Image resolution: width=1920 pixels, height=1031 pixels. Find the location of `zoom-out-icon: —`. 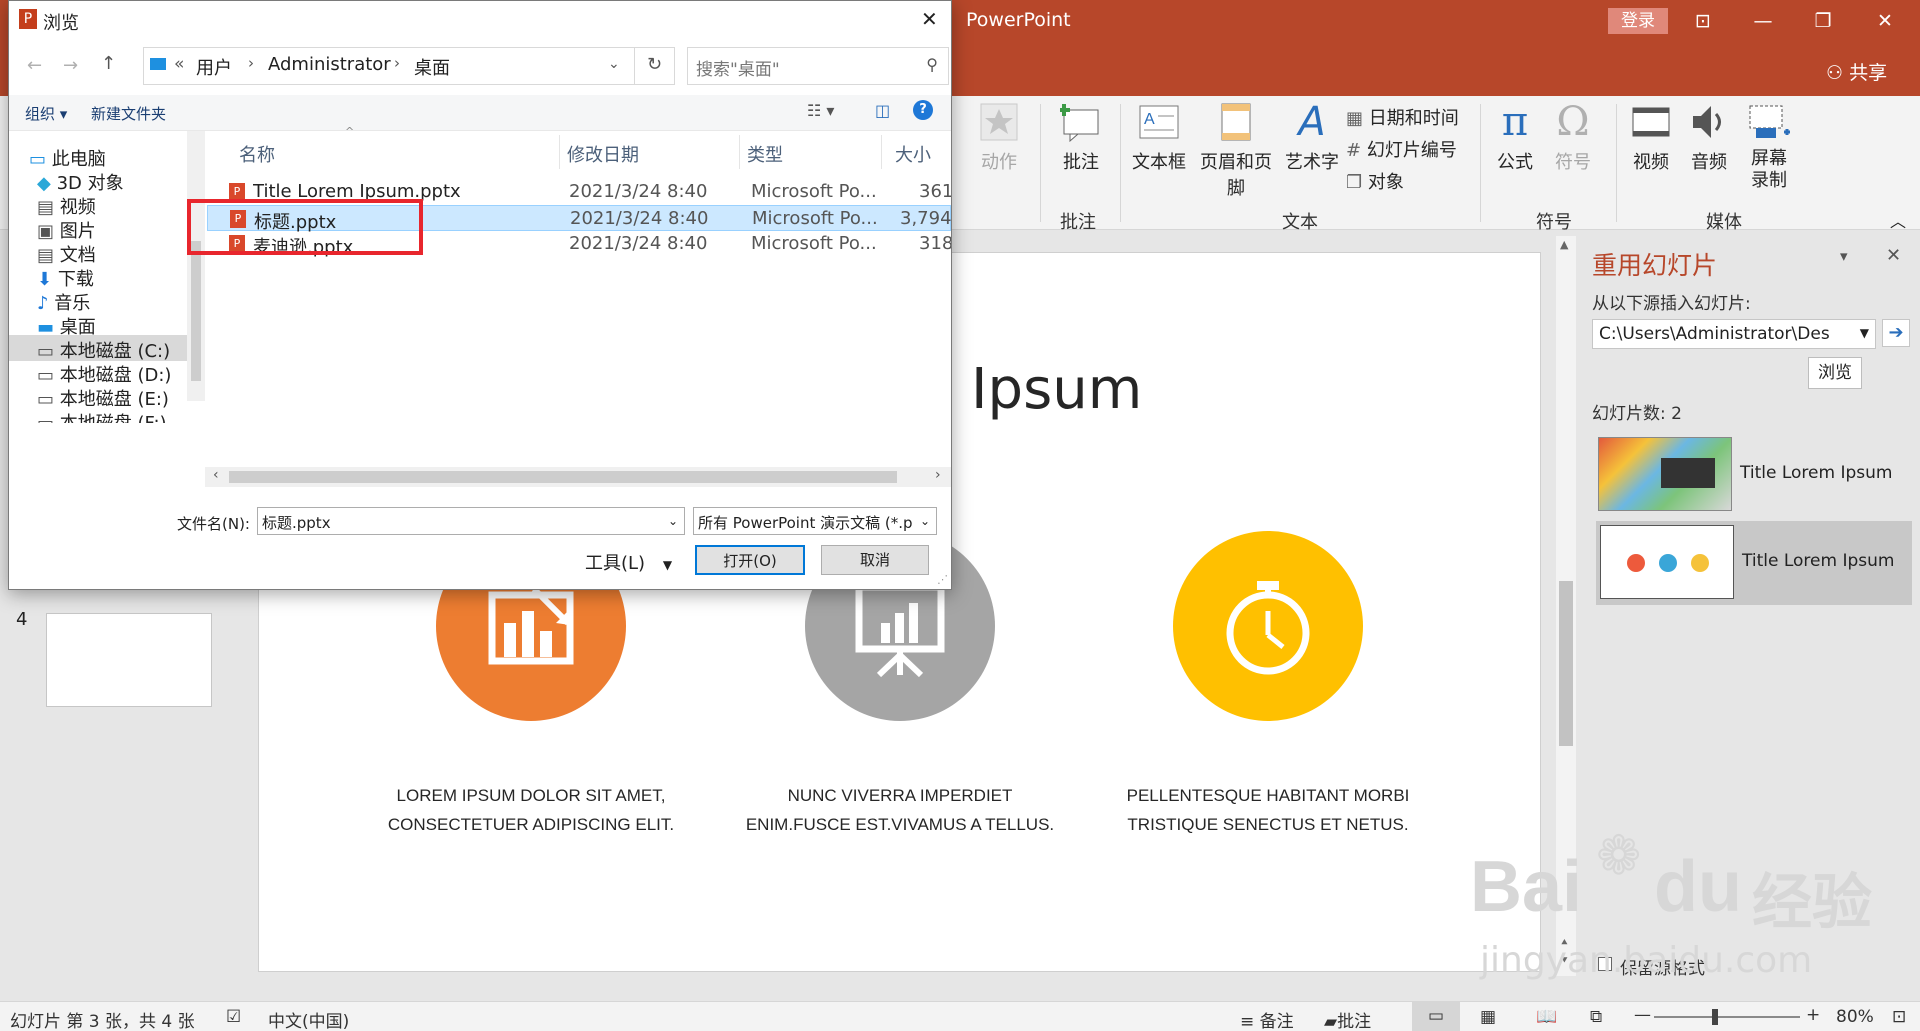

zoom-out-icon: — is located at coordinates (1642, 1015).